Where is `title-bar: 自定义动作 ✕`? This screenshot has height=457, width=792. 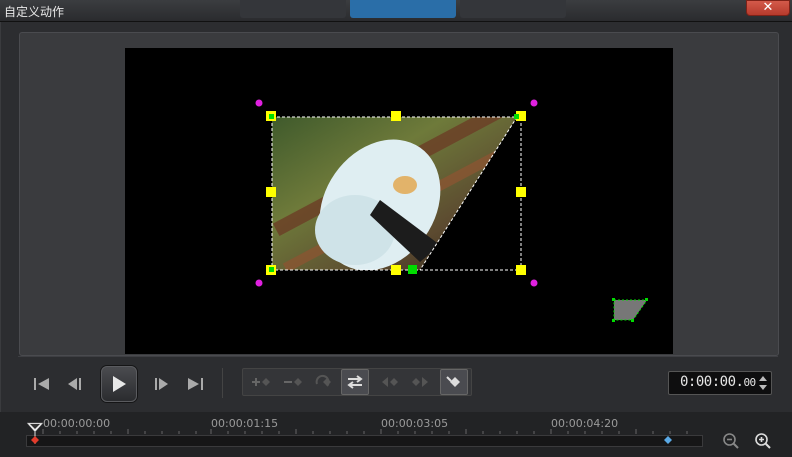
title-bar: 自定义动作 ✕ is located at coordinates (396, 11).